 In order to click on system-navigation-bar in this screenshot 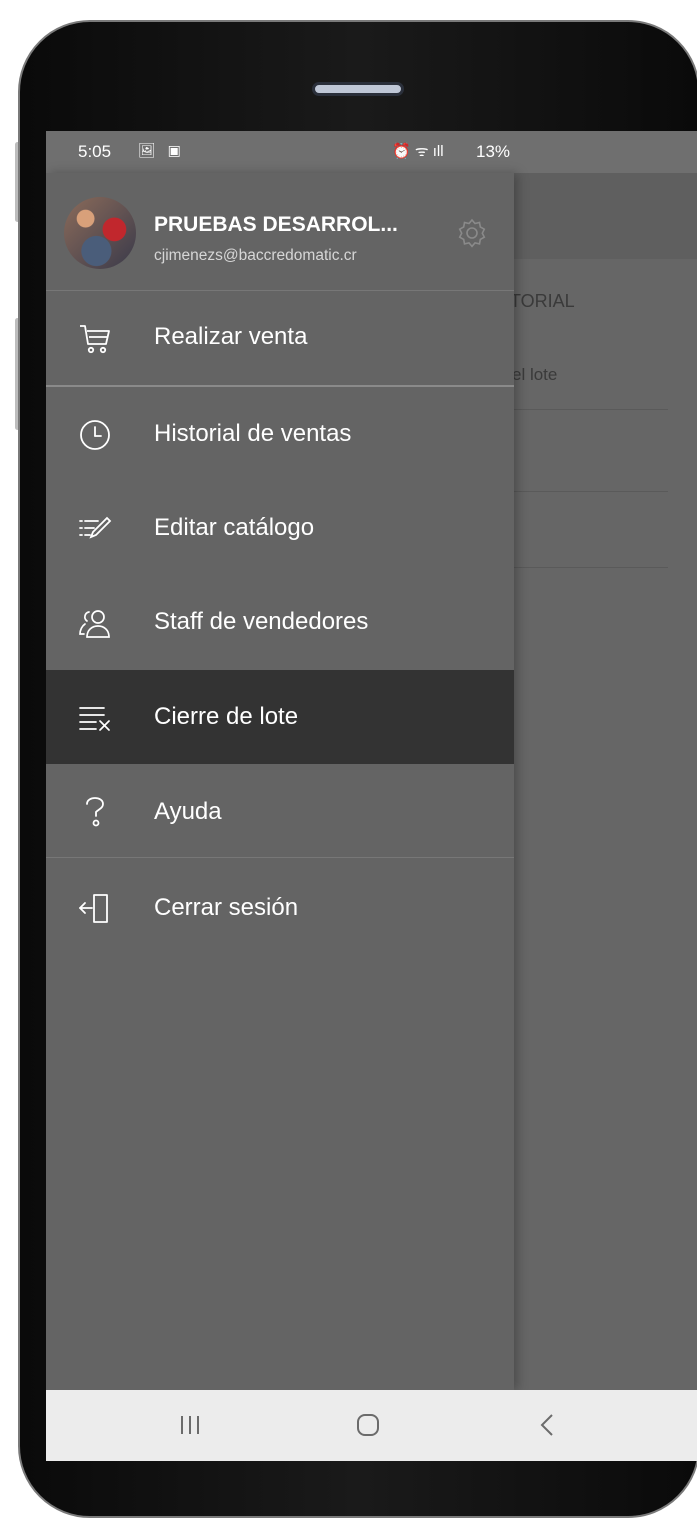, I will do `click(371, 1425)`.